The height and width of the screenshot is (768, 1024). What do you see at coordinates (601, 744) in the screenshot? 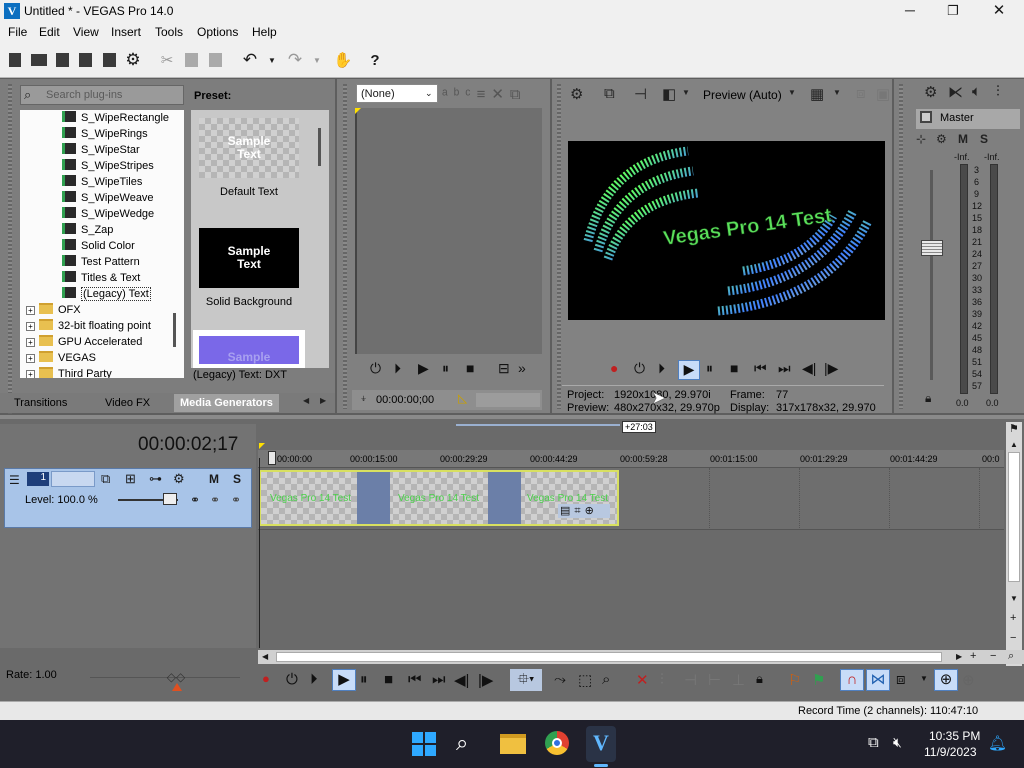
I see `vegas-taskbar-icon: V` at bounding box center [601, 744].